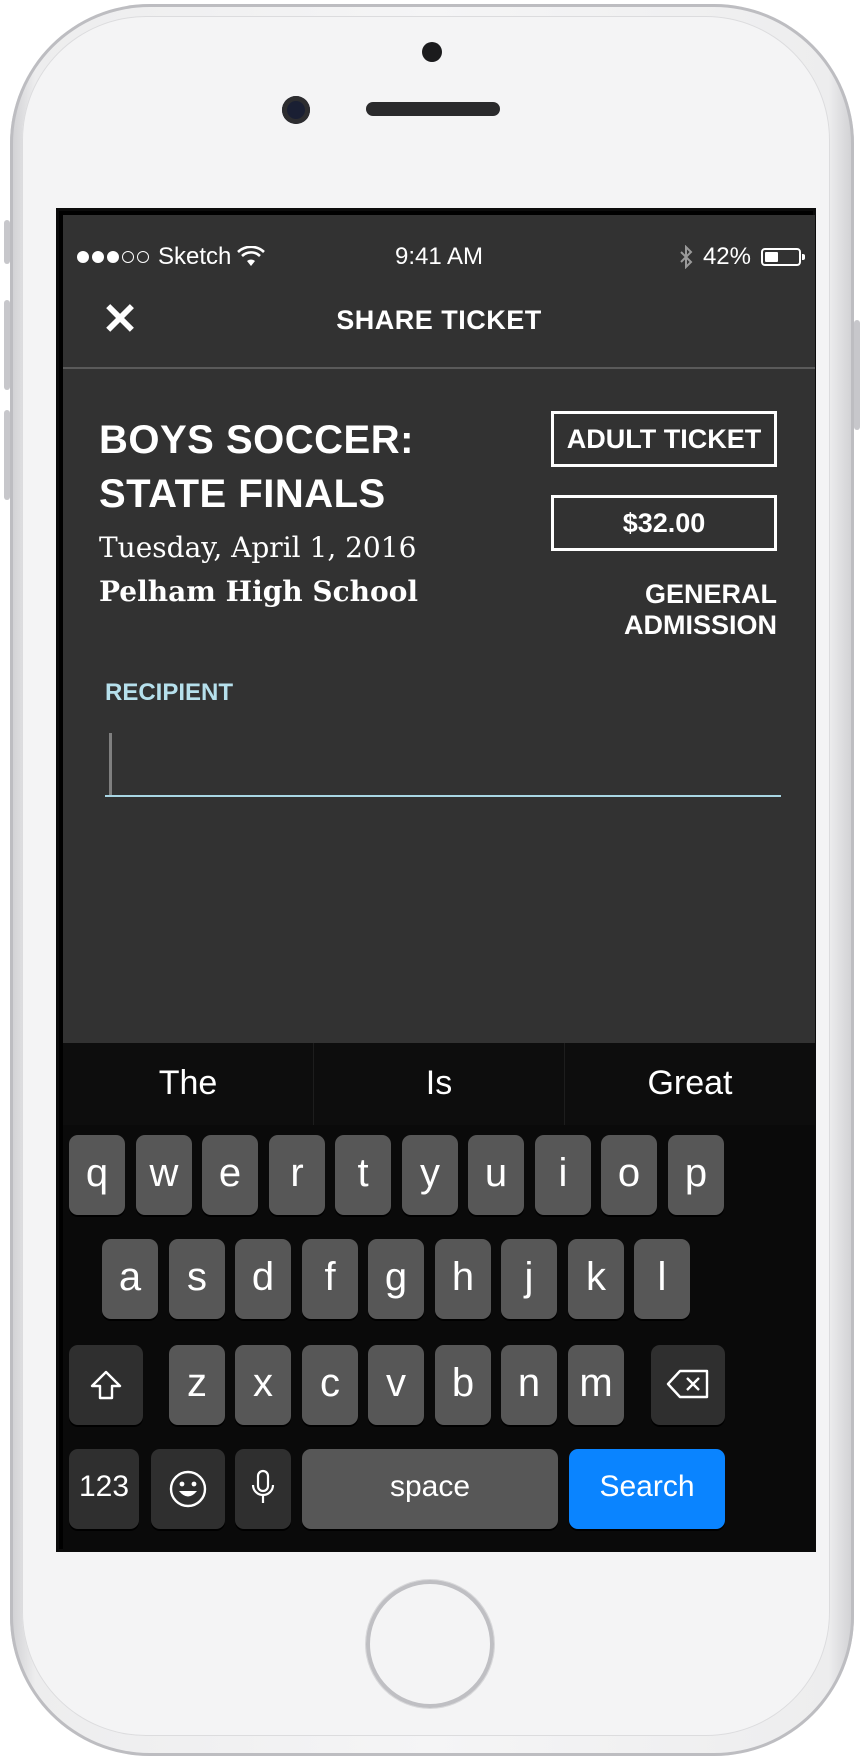 The width and height of the screenshot is (864, 1762). What do you see at coordinates (263, 1385) in the screenshot?
I see `key-x: x` at bounding box center [263, 1385].